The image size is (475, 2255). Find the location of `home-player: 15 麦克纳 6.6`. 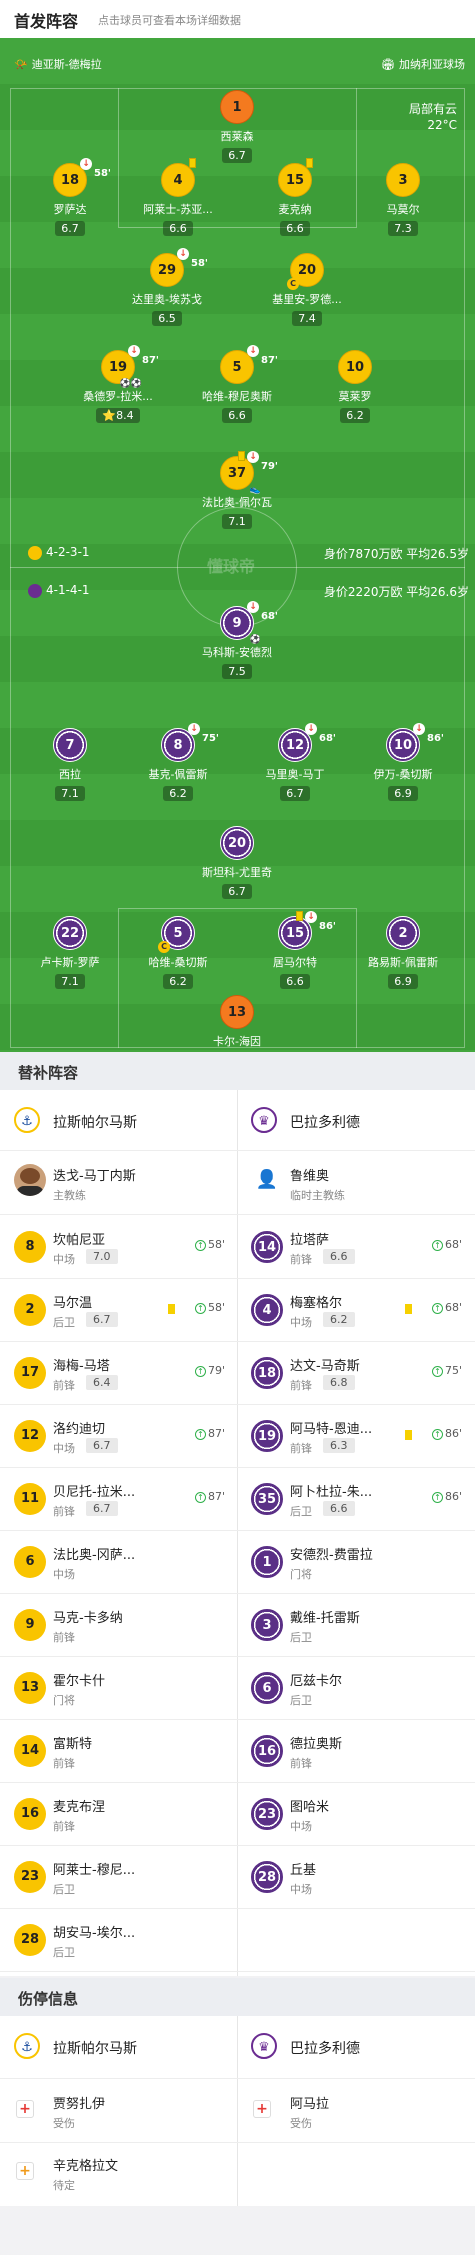

home-player: 15 麦克纳 6.6 is located at coordinates (295, 197).